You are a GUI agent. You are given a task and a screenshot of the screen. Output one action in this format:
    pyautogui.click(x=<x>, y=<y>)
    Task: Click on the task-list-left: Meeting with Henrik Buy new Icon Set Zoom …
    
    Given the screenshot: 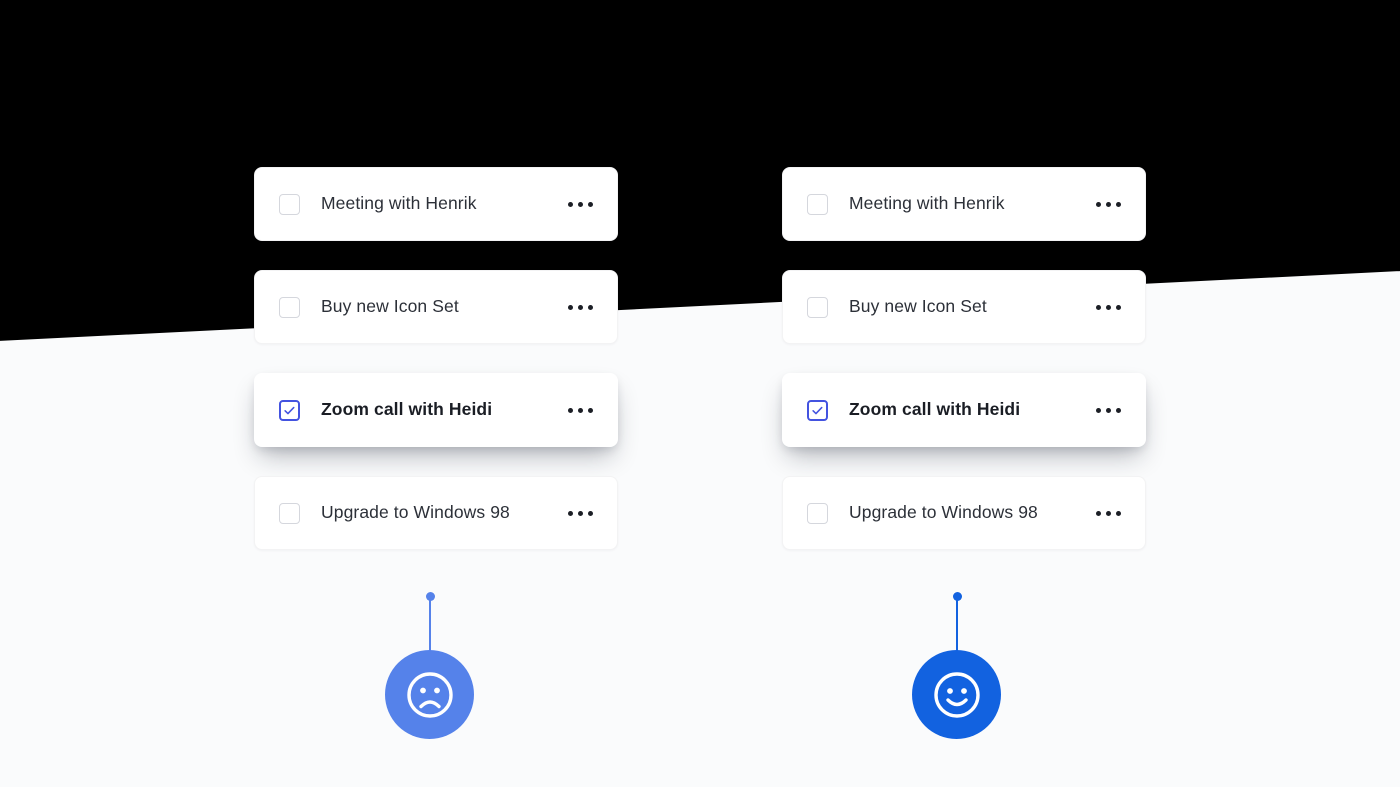 What is the action you would take?
    pyautogui.click(x=436, y=358)
    